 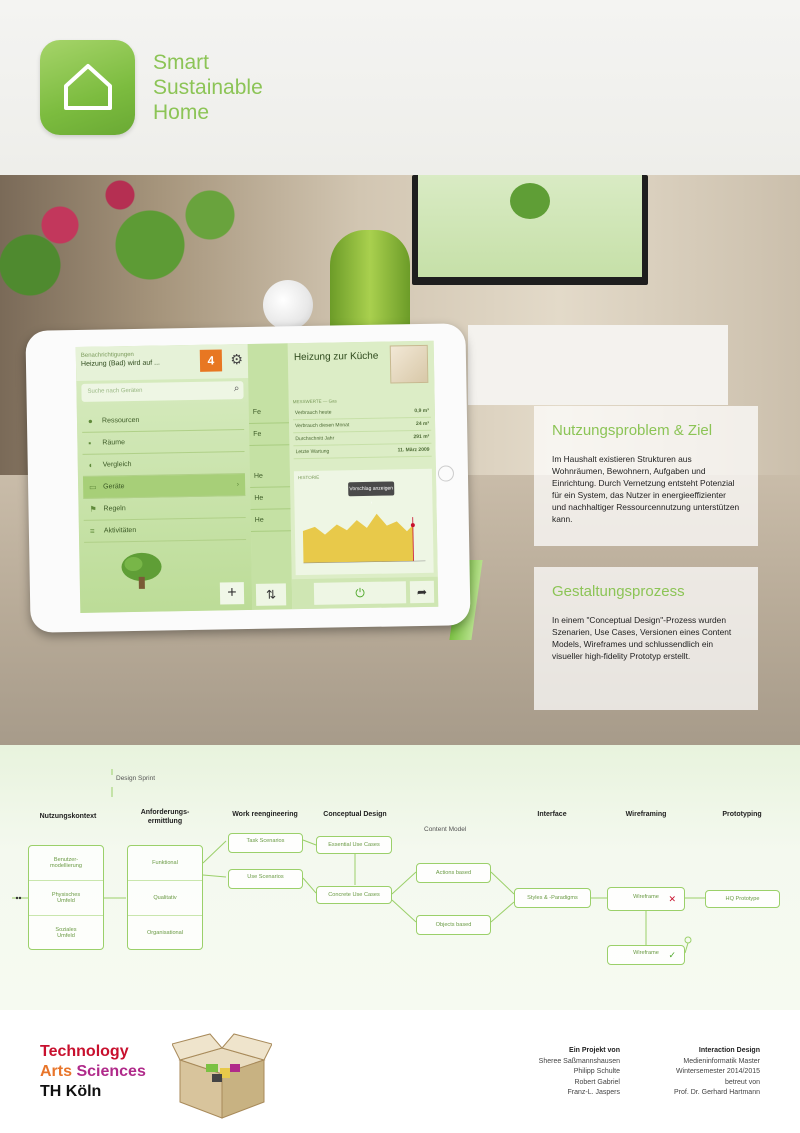 I want to click on author-name: Robert Gabriel, so click(x=597, y=1082).